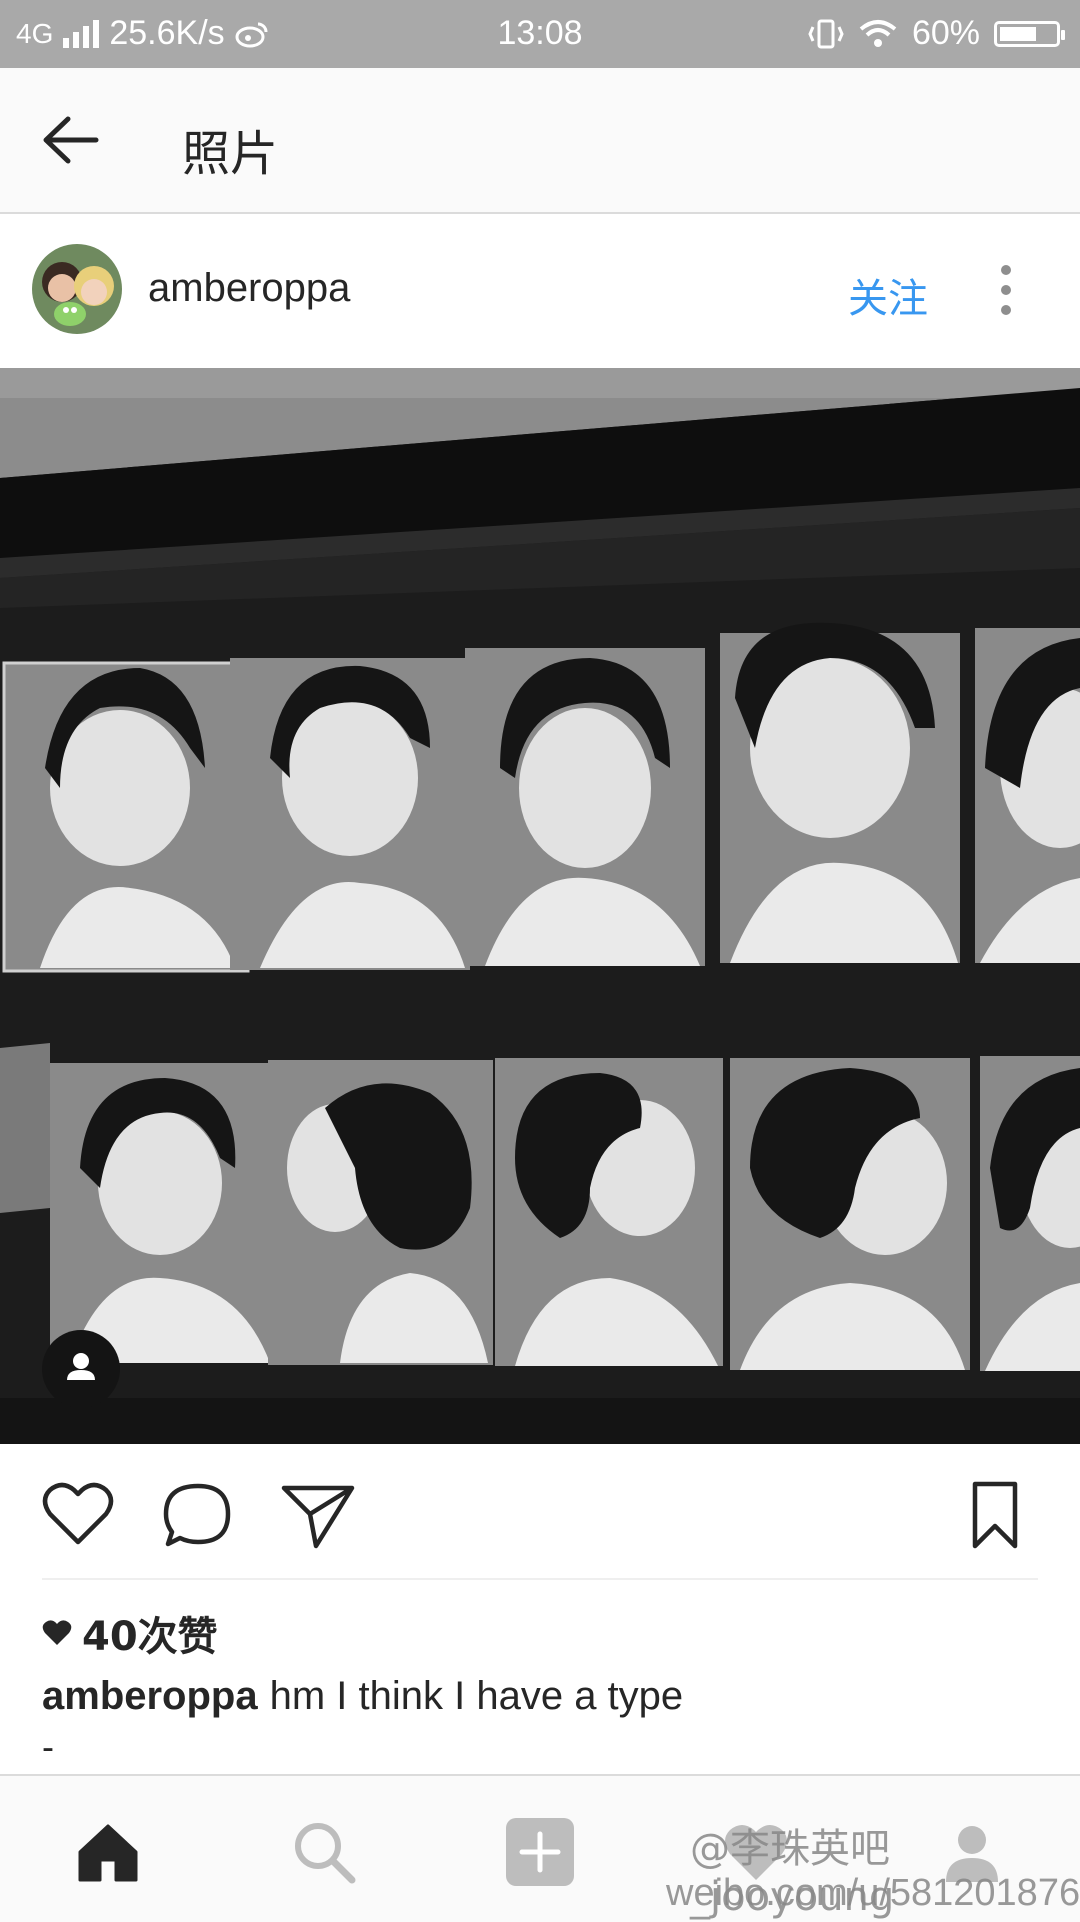 Image resolution: width=1080 pixels, height=1922 pixels. Describe the element at coordinates (48, 1746) in the screenshot. I see `caption-more: -` at that location.